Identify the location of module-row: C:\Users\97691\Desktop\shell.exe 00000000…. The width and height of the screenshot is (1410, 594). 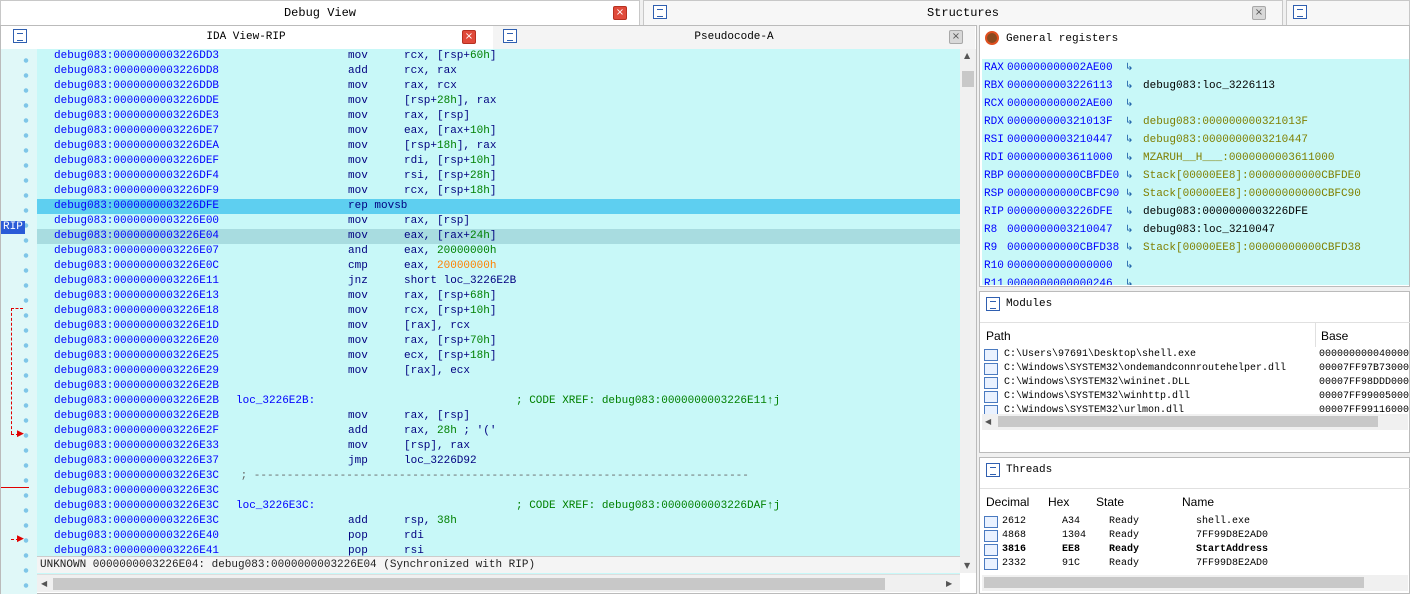
(1195, 355).